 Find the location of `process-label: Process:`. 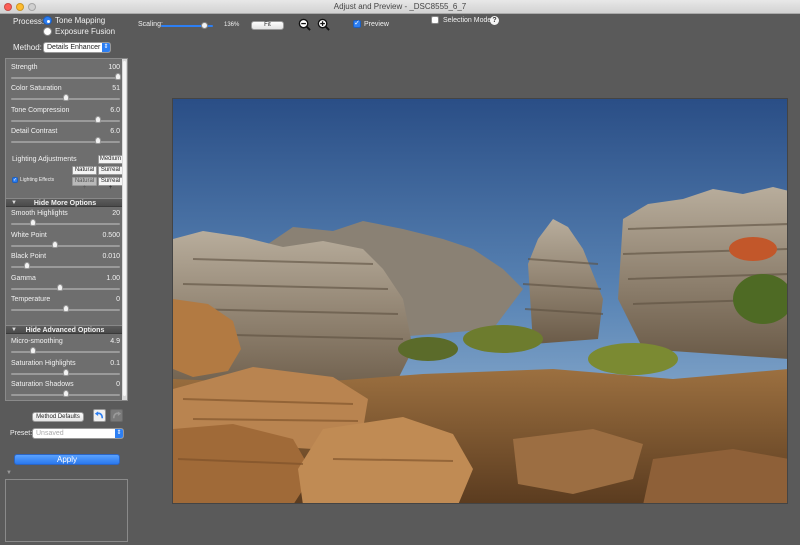

process-label: Process: is located at coordinates (29, 21).